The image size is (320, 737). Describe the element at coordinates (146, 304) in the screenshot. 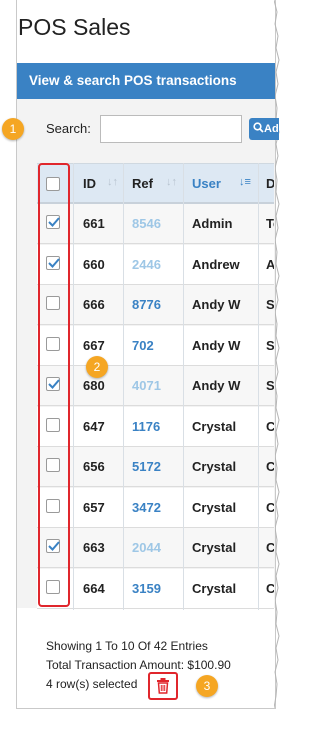

I see `cell-ref-link: 8776` at that location.